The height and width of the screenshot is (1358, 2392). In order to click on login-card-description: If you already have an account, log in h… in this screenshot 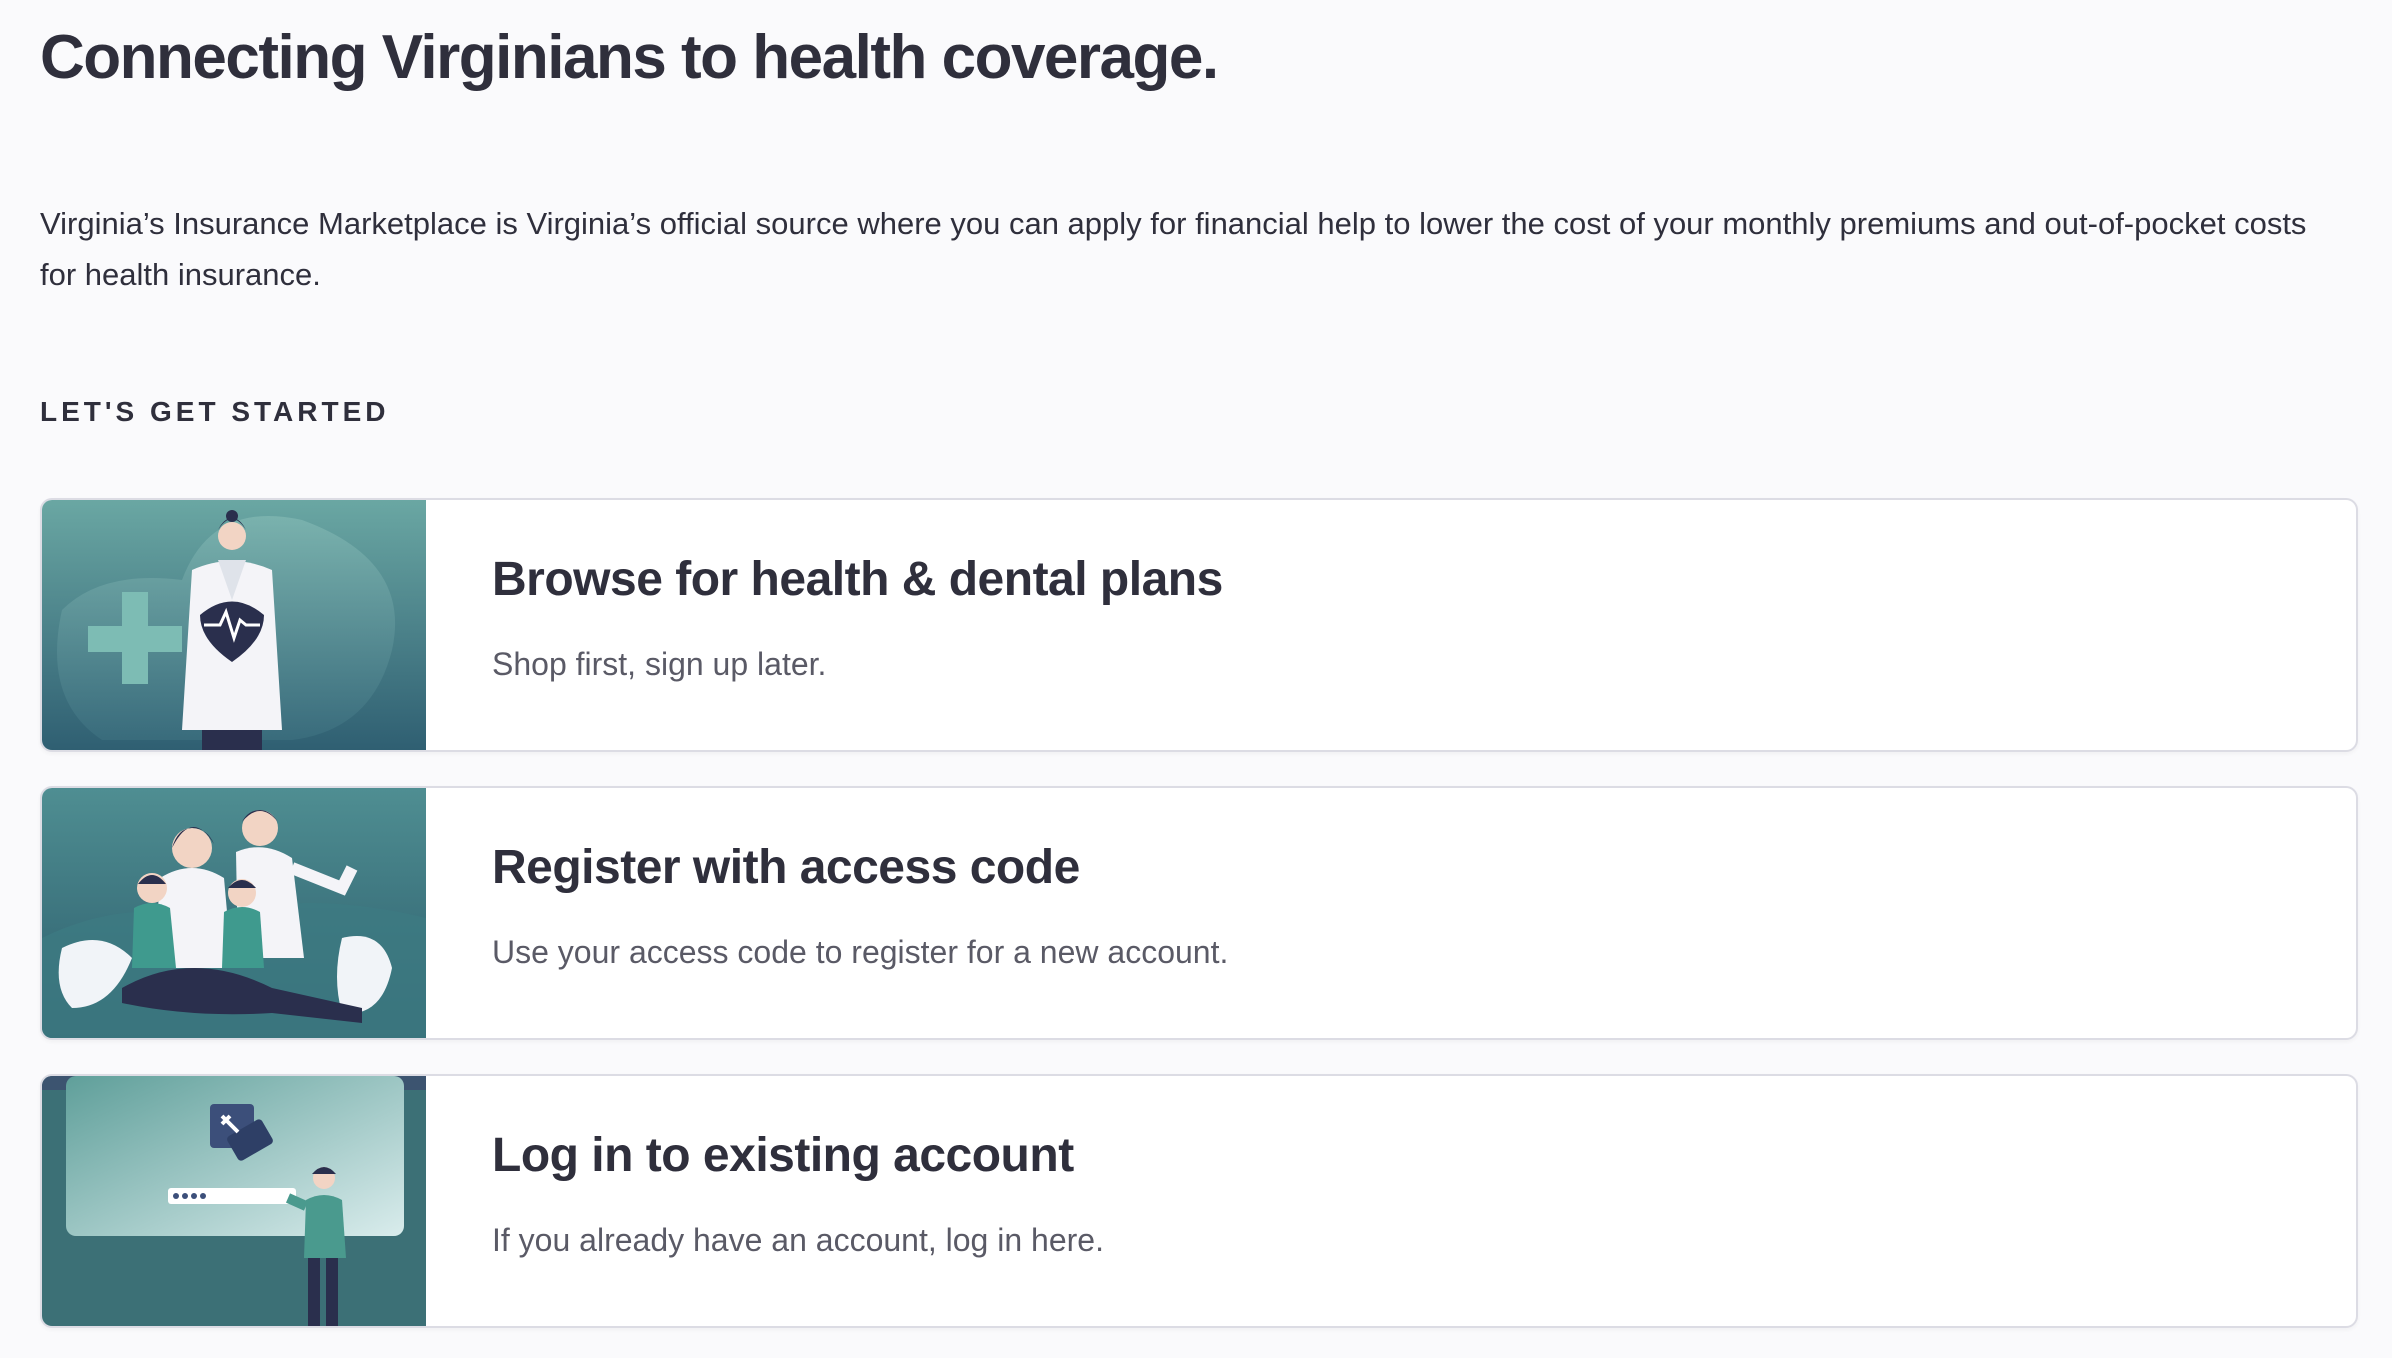, I will do `click(798, 1240)`.